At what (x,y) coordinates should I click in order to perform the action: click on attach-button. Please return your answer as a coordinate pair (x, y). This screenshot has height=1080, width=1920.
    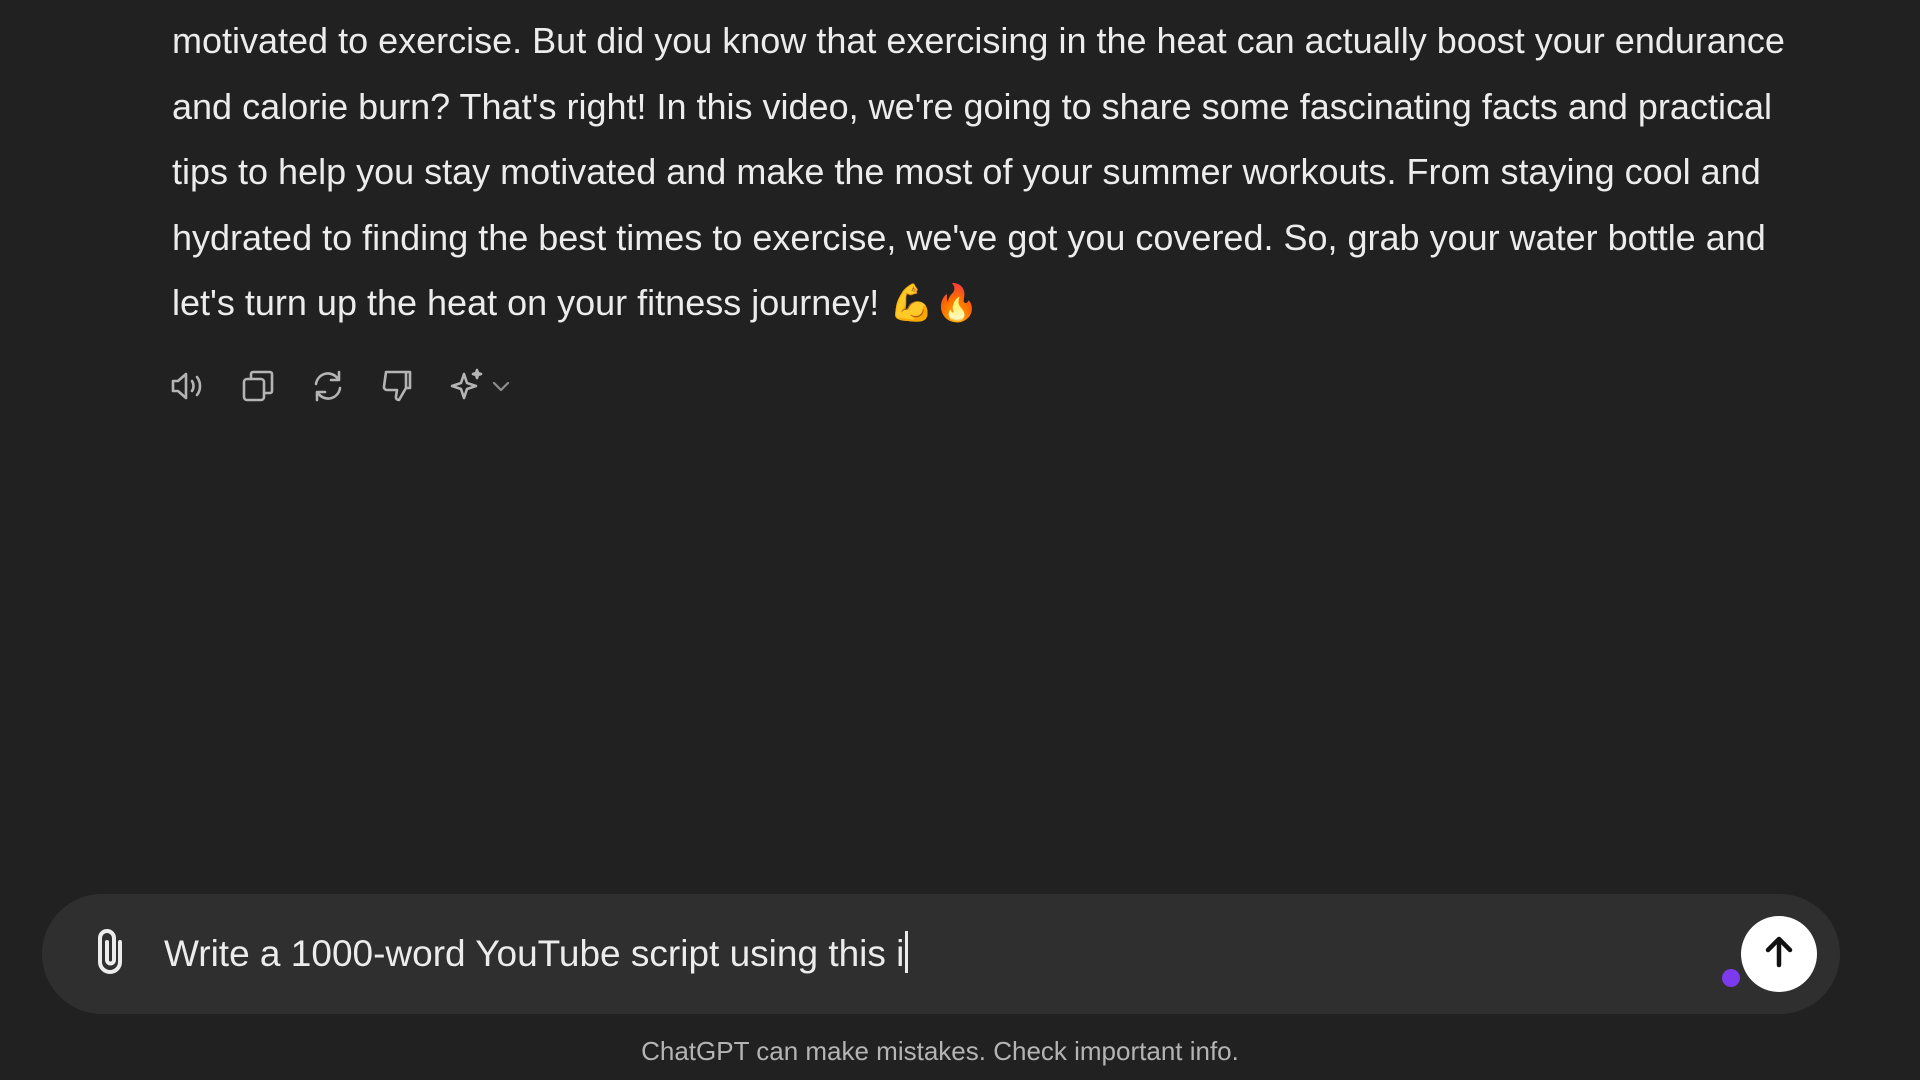
    Looking at the image, I should click on (112, 954).